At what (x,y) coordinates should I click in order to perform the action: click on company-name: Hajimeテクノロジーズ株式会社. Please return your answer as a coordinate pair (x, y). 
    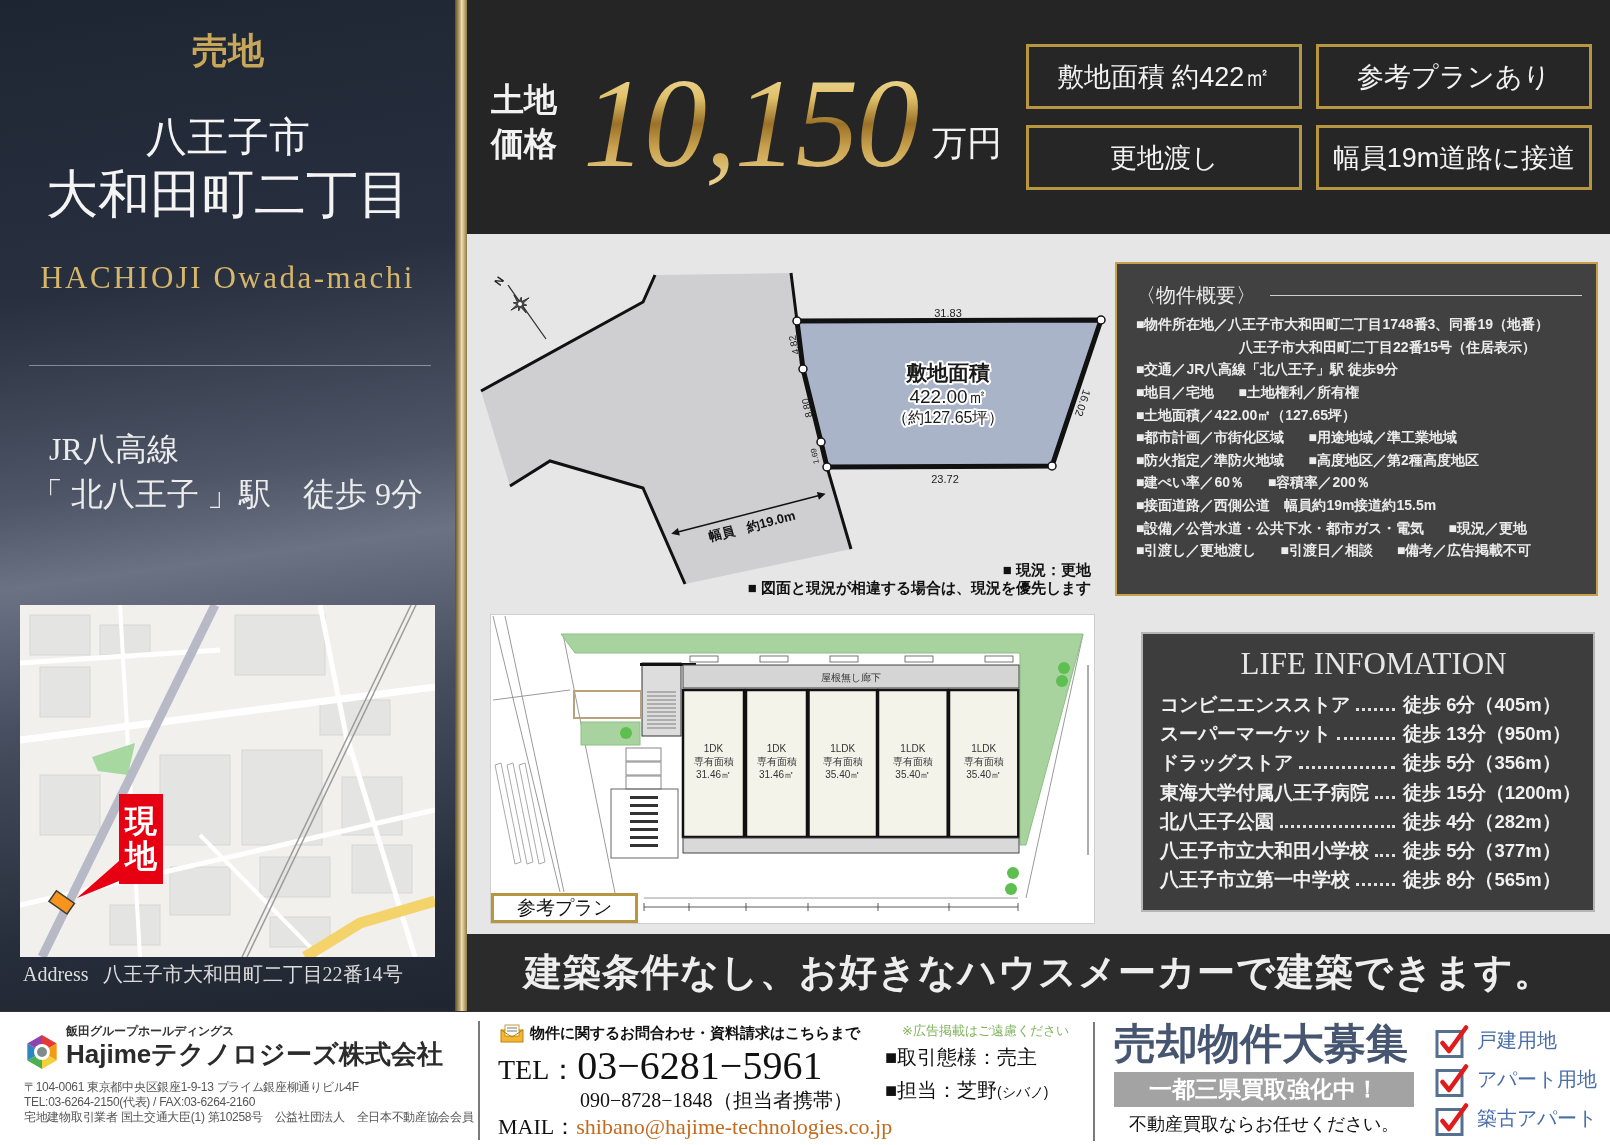
    Looking at the image, I should click on (255, 1054).